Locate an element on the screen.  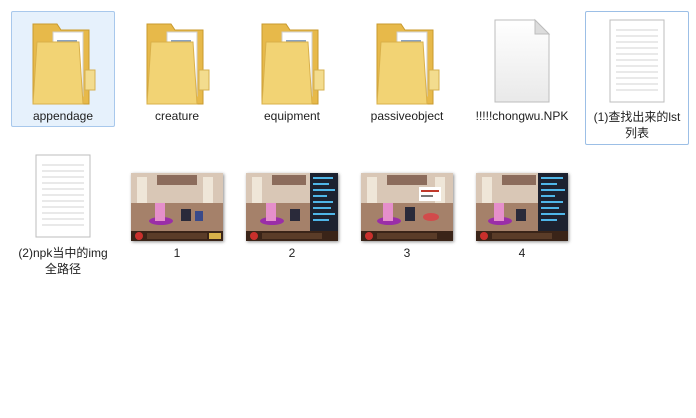
image-item-4: 4 is located at coordinates (522, 215).